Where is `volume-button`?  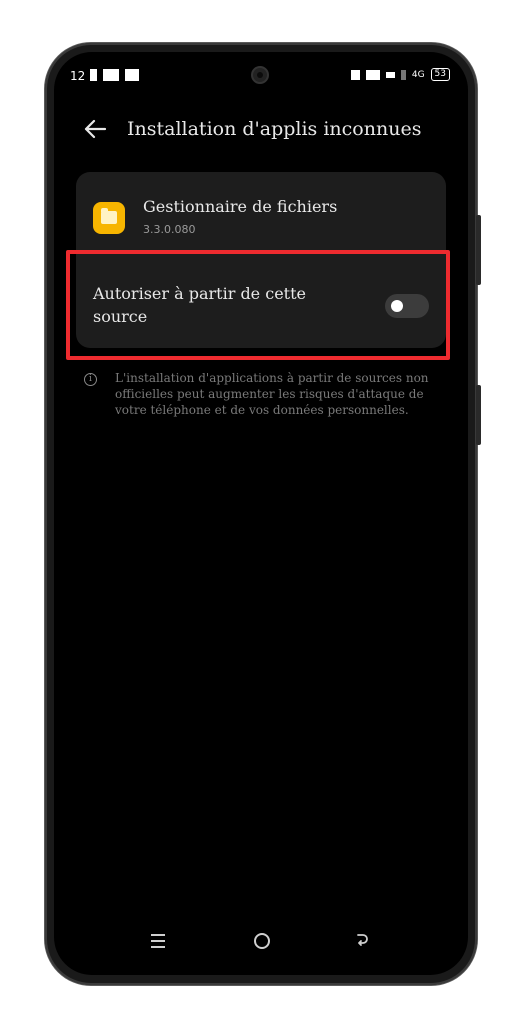
volume-button is located at coordinates (478, 250).